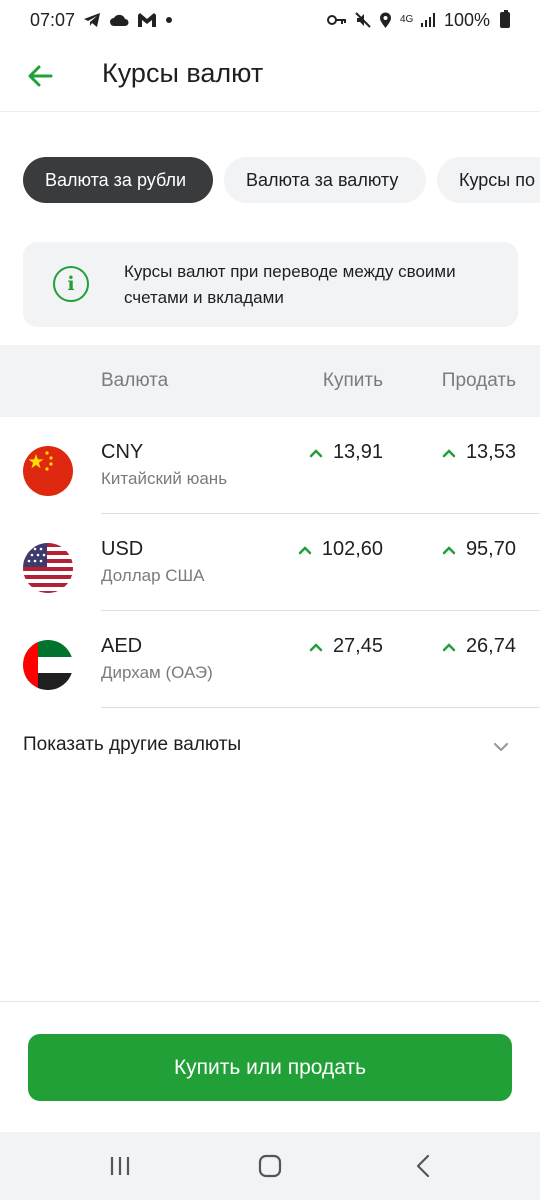 This screenshot has height=1200, width=540. What do you see at coordinates (122, 452) in the screenshot?
I see `currency-code: CNY` at bounding box center [122, 452].